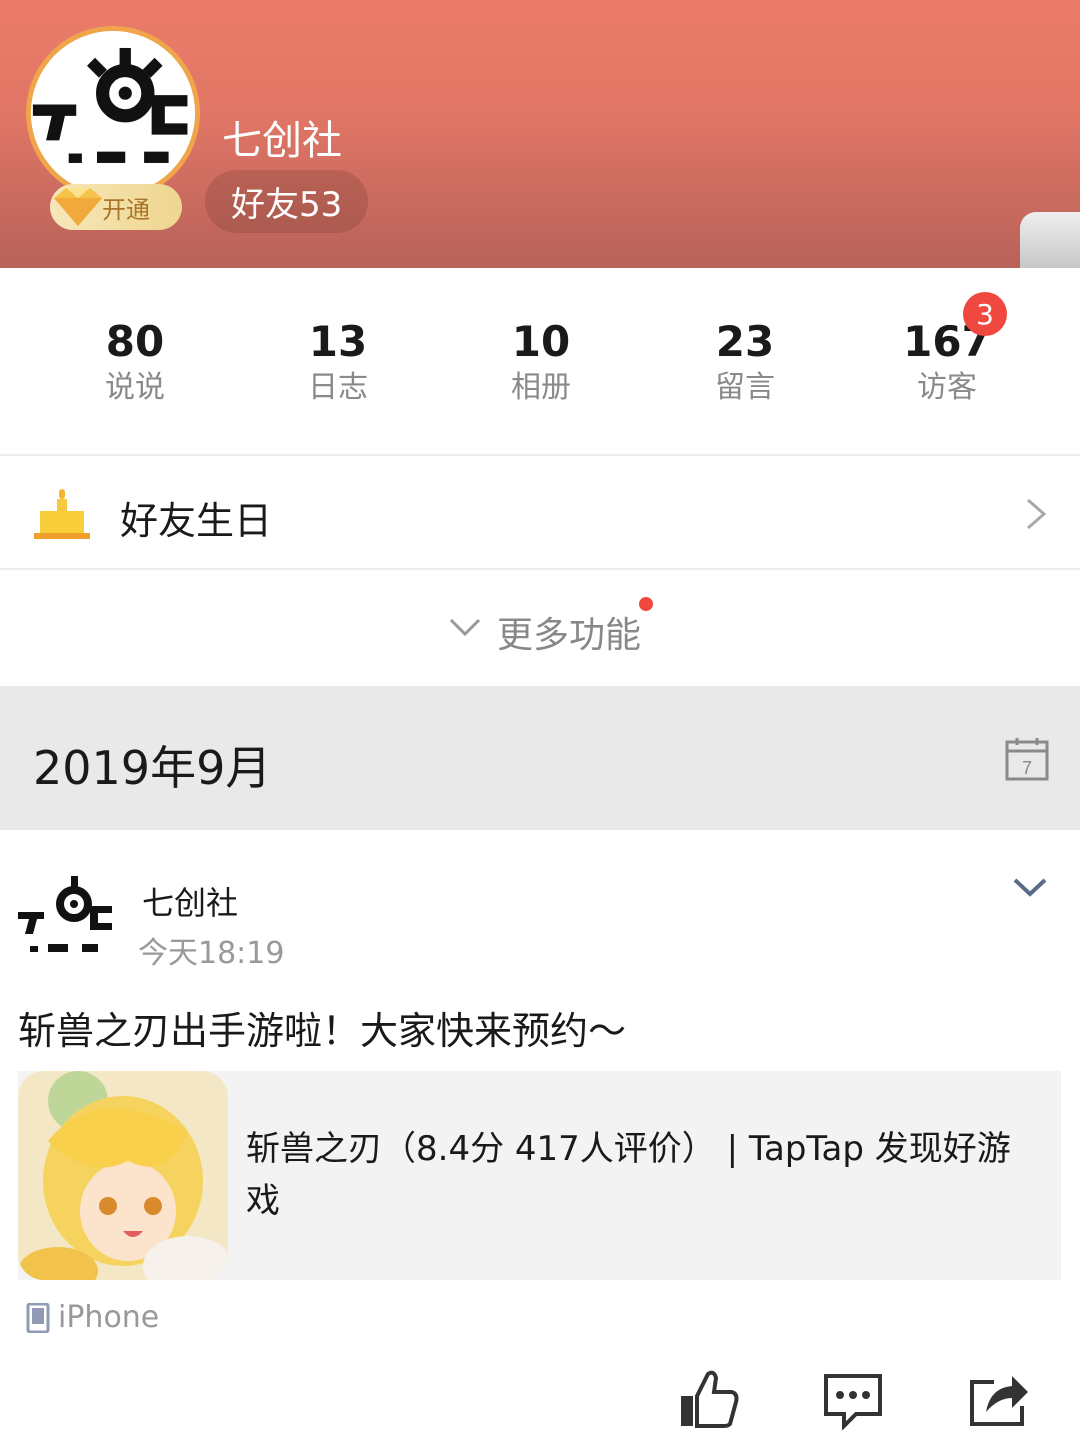 This screenshot has width=1080, height=1440. Describe the element at coordinates (322, 1031) in the screenshot. I see `post-text: 斩兽之刃出手游啦！大家快来预约～` at that location.